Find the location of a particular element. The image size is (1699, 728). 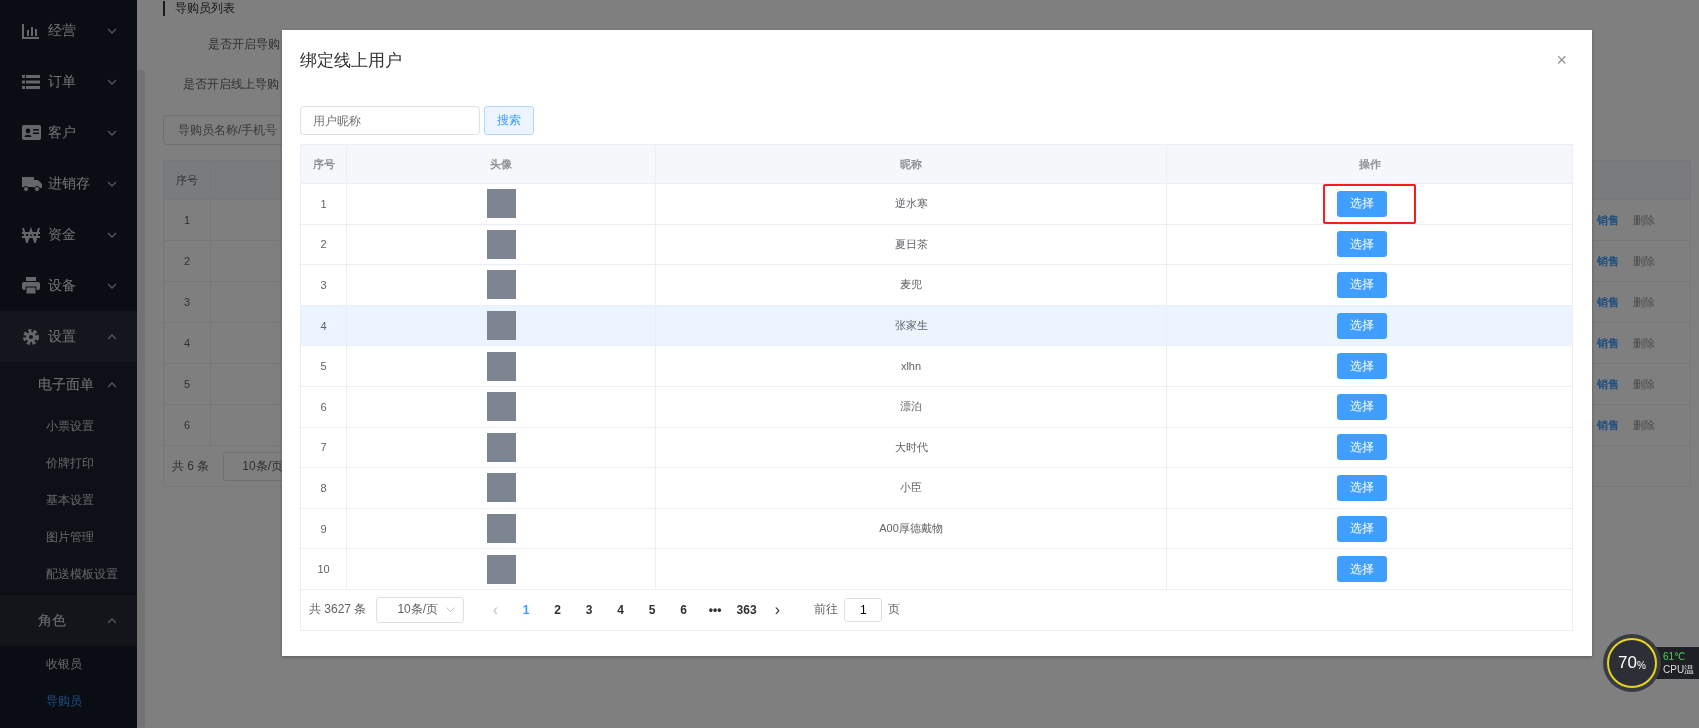

menu-item: 设备 is located at coordinates (68, 285).